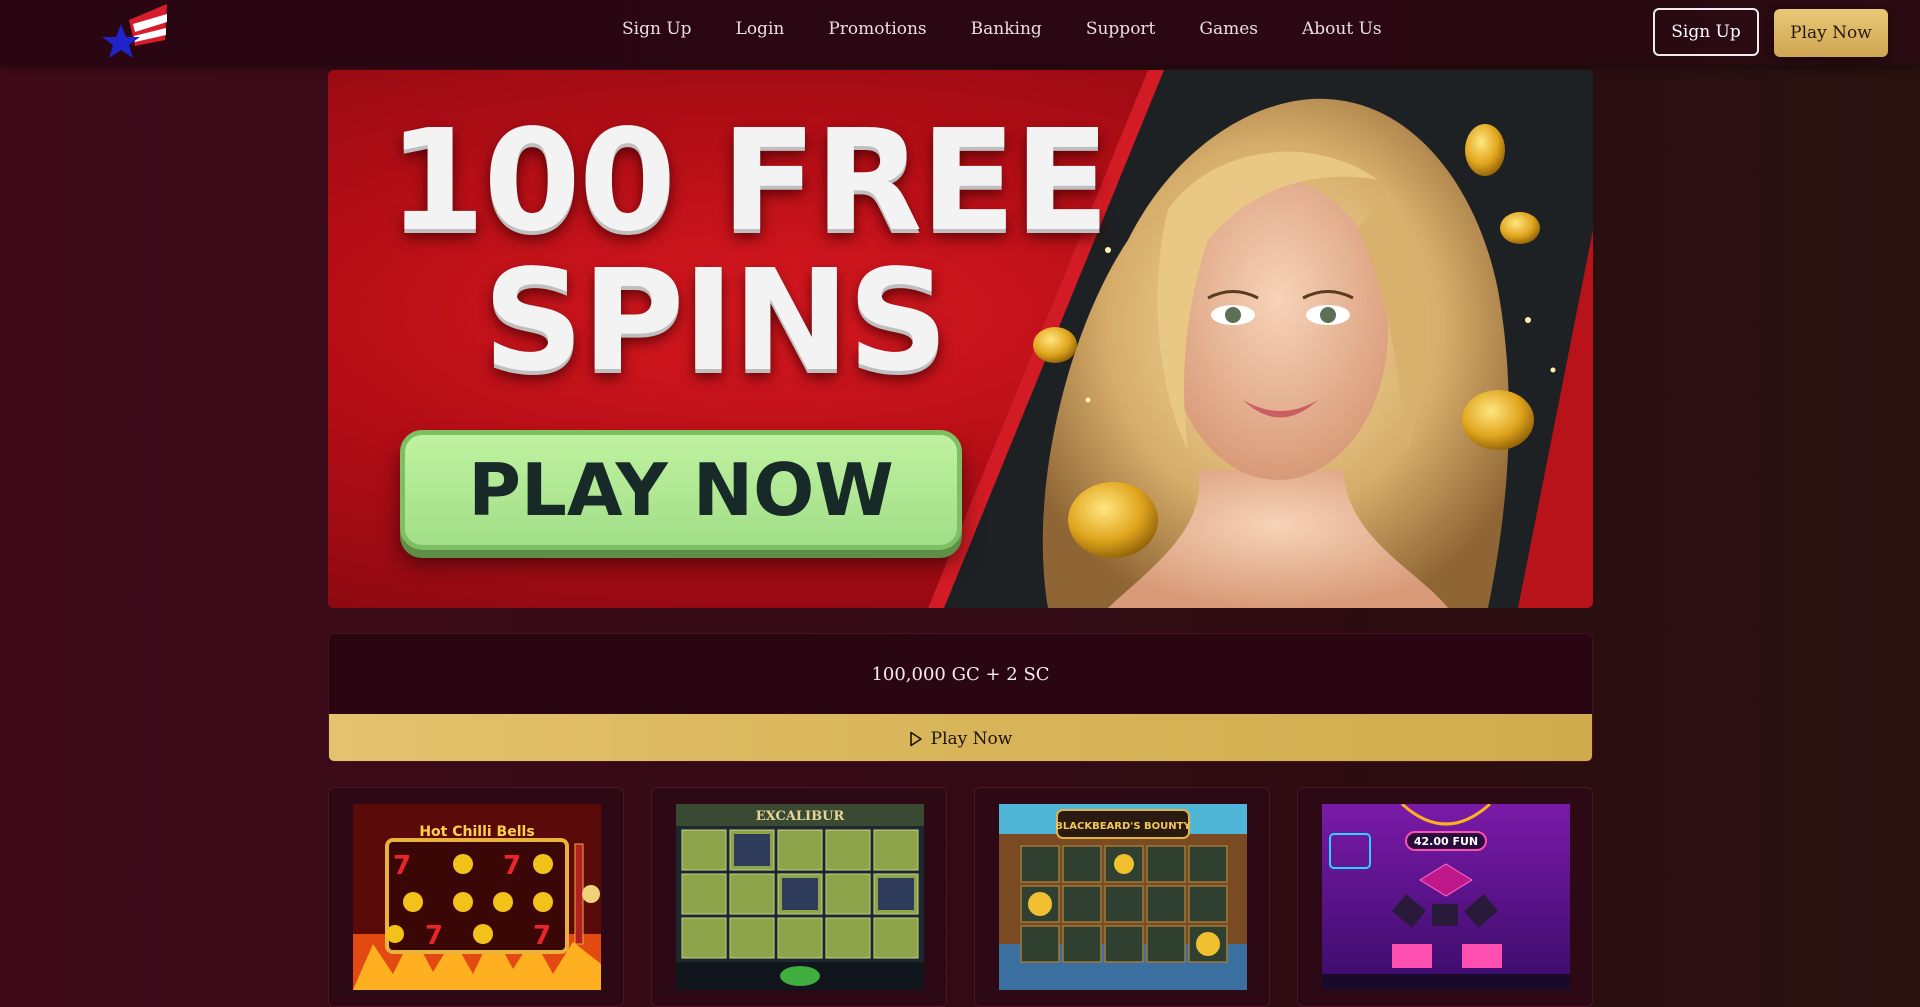 This screenshot has width=1920, height=1007. Describe the element at coordinates (1831, 33) in the screenshot. I see `play-now-button: Play Now` at that location.